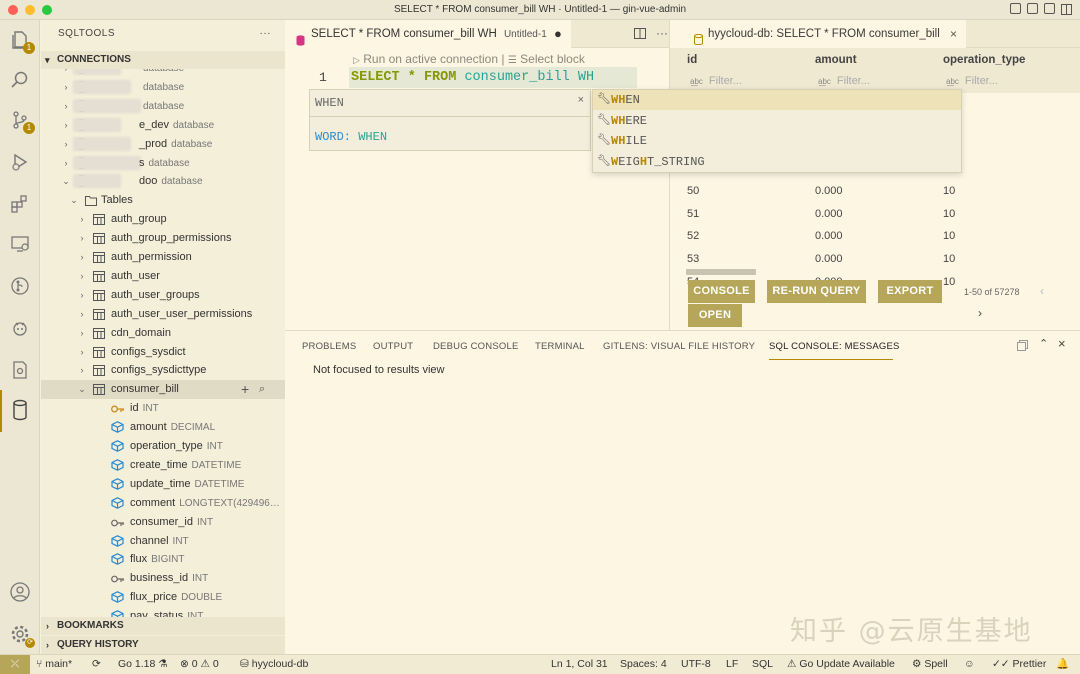 The height and width of the screenshot is (674, 1080). Describe the element at coordinates (20, 244) in the screenshot. I see `remote-explorer-icon` at that location.